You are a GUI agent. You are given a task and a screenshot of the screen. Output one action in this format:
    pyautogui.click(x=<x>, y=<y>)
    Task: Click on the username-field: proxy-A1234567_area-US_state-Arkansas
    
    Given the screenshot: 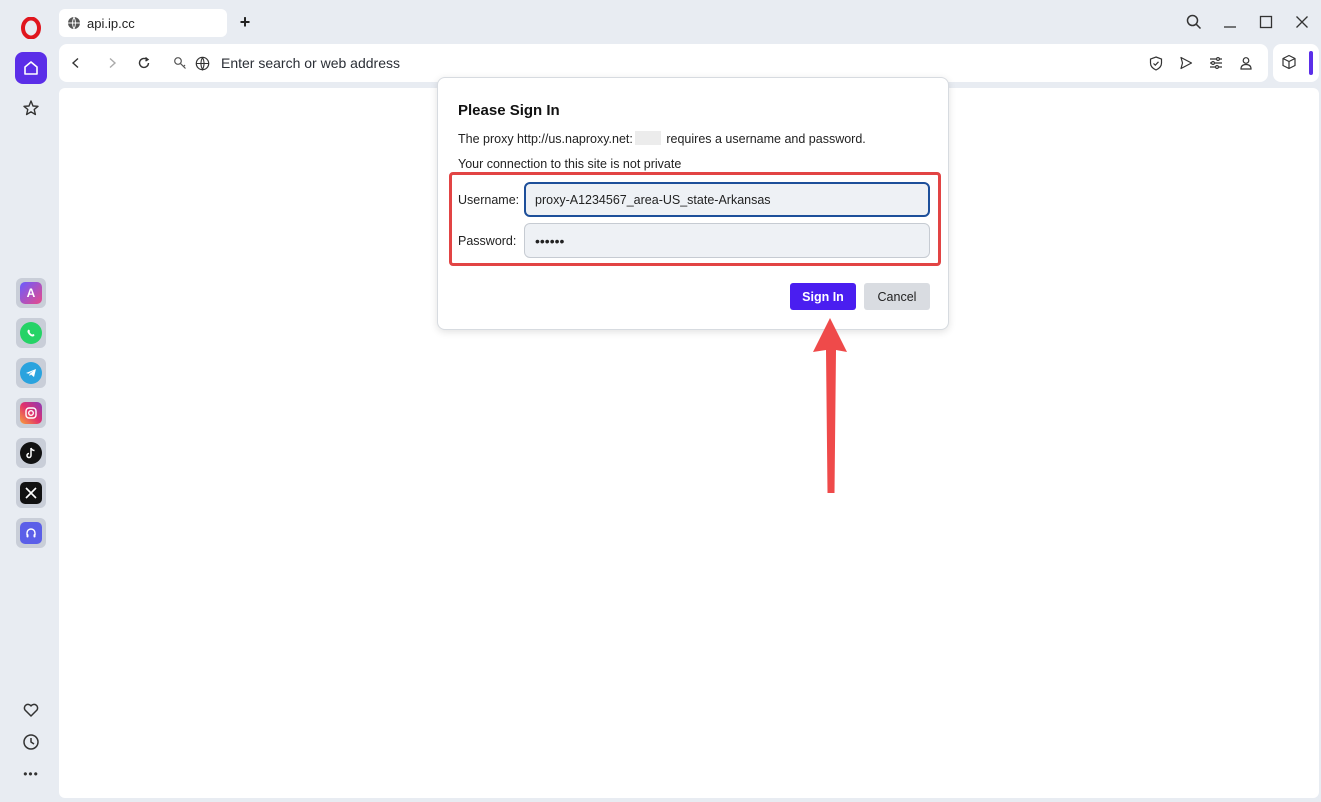 What is the action you would take?
    pyautogui.click(x=727, y=199)
    